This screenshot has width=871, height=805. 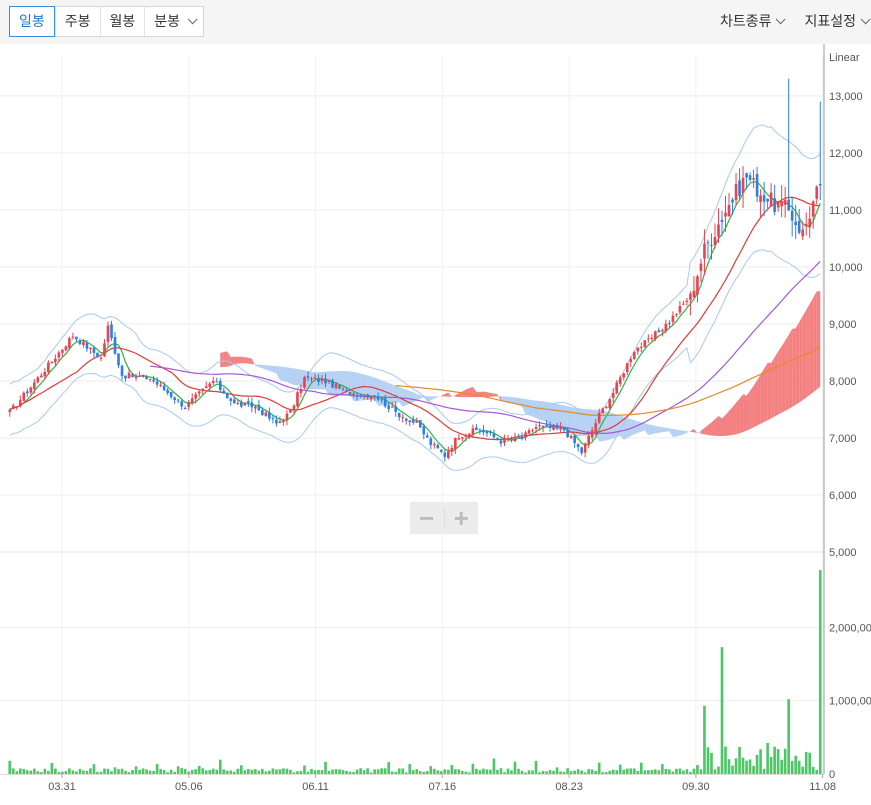 What do you see at coordinates (32, 21) in the screenshot?
I see `tab-daily: 일봉` at bounding box center [32, 21].